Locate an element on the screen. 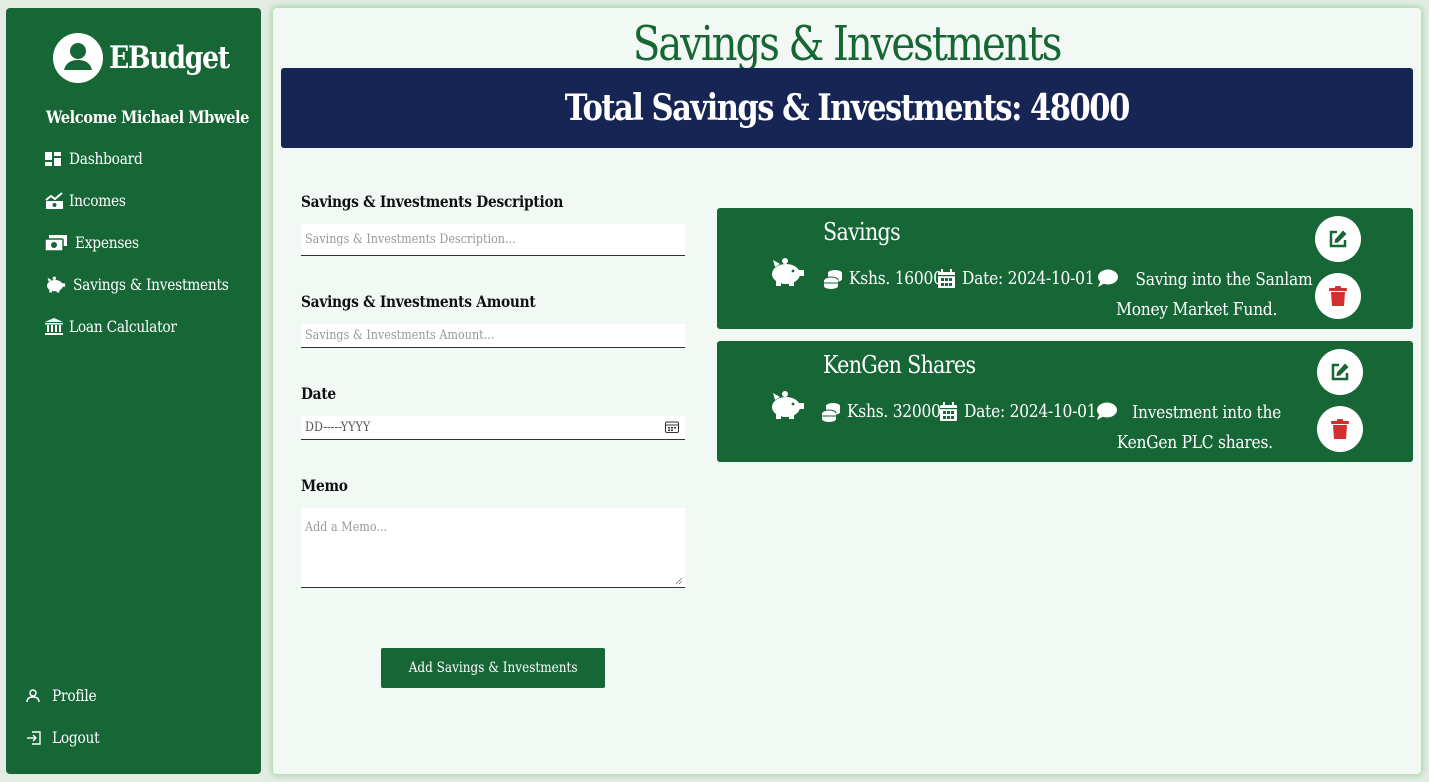 The image size is (1429, 782). sidebar-item-savings-investments: Savings & Investments is located at coordinates (149, 284).